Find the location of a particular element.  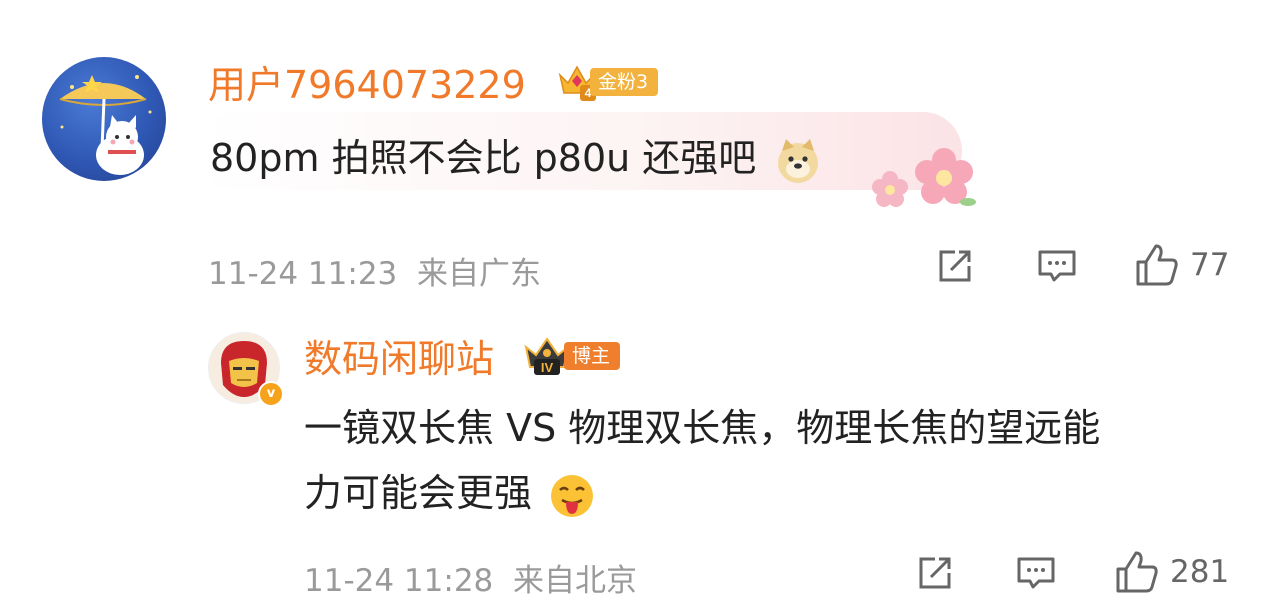

svg-text: IV is located at coordinates (547, 367).